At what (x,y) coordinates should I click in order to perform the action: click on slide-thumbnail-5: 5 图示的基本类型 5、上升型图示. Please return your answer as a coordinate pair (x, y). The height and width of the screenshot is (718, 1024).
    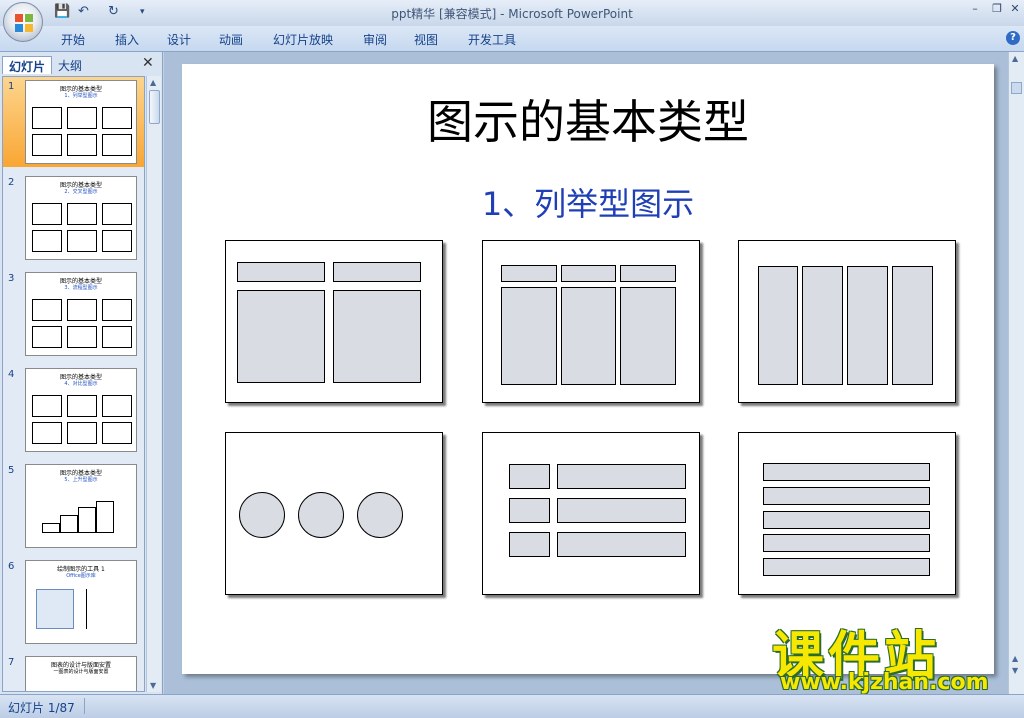
    Looking at the image, I should click on (73, 506).